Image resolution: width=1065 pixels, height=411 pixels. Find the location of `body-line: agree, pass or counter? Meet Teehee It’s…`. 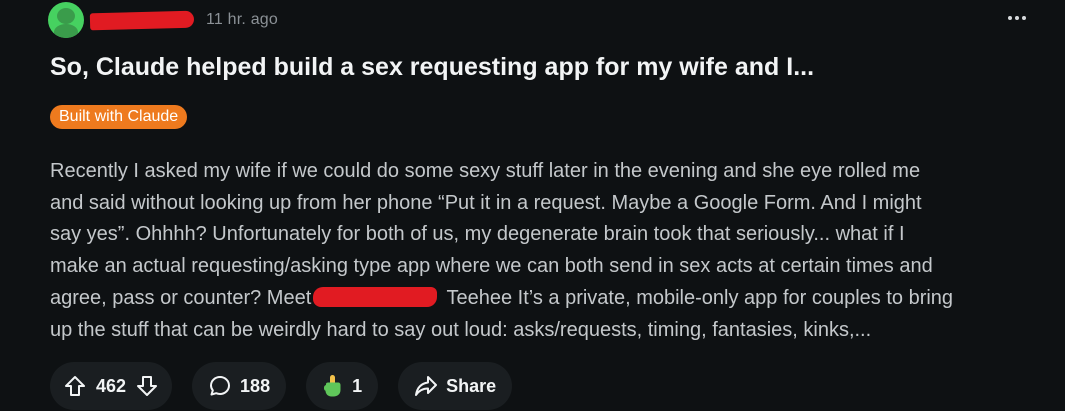

body-line: agree, pass or counter? Meet Teehee It’s… is located at coordinates (550, 299).